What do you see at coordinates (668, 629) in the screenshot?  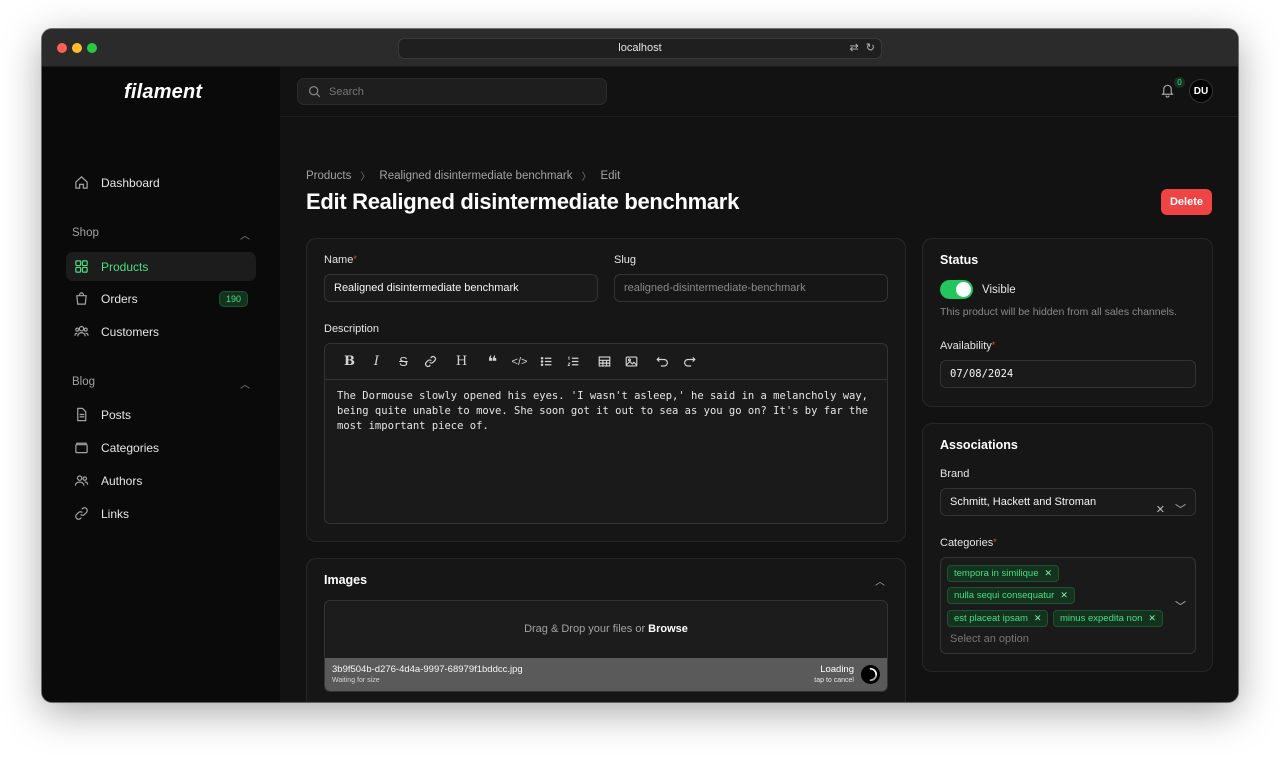 I see `browse-link: Browse` at bounding box center [668, 629].